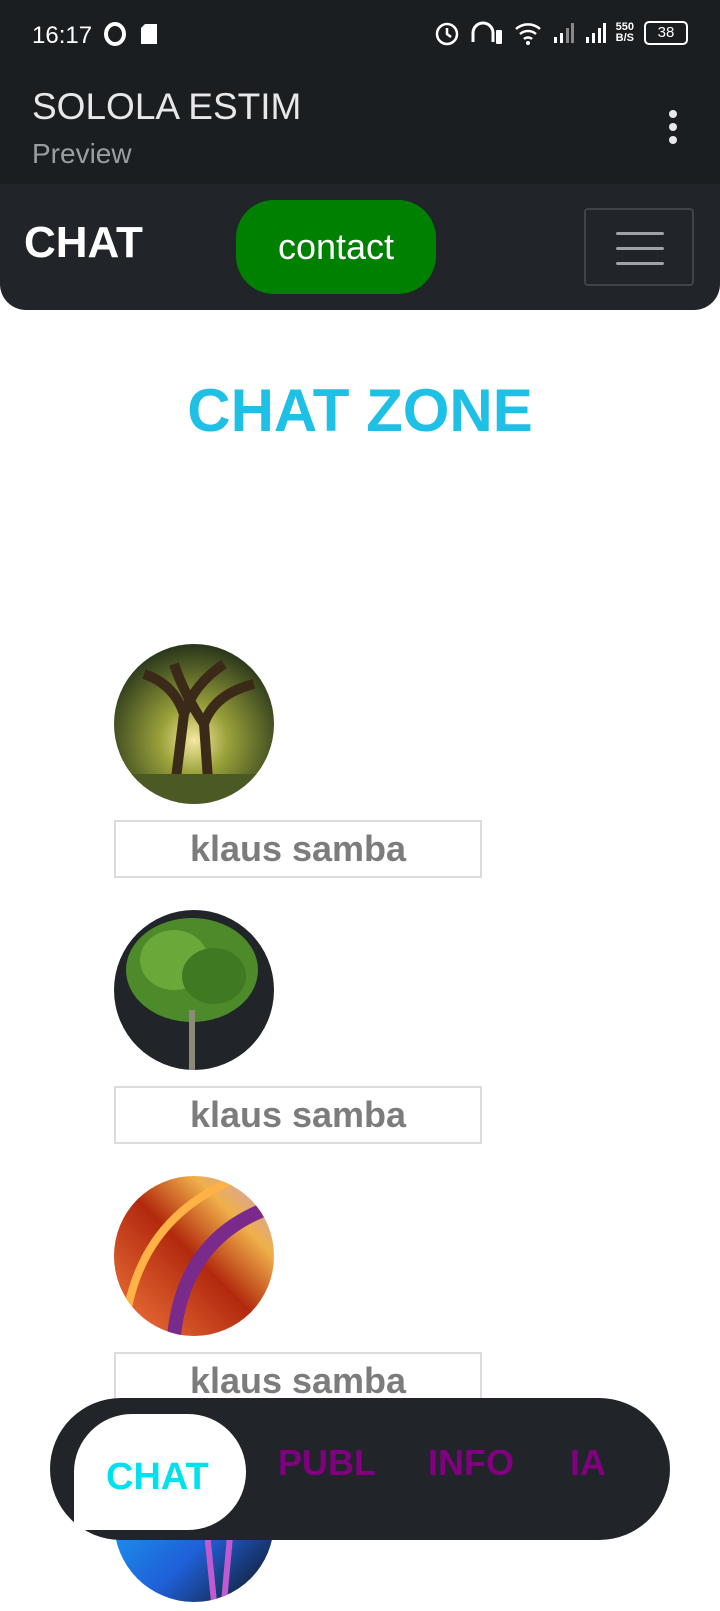 The image size is (720, 1611). What do you see at coordinates (471, 1463) in the screenshot?
I see `tab-info: INFO` at bounding box center [471, 1463].